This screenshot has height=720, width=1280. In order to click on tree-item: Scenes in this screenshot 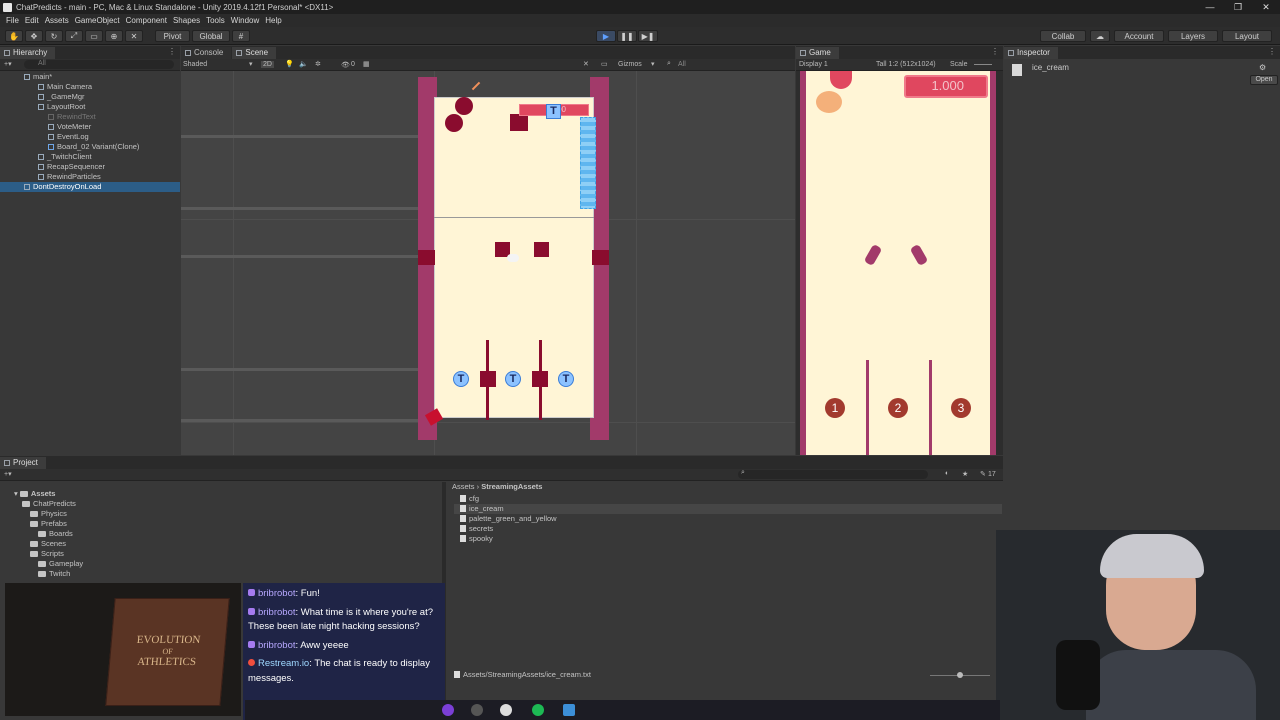, I will do `click(48, 544)`.